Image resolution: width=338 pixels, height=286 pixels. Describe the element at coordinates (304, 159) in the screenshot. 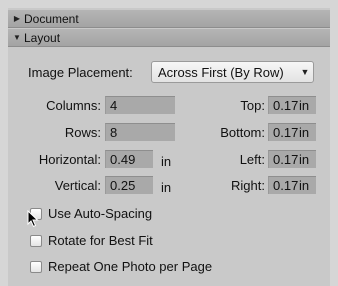

I see `left-unit: in` at that location.